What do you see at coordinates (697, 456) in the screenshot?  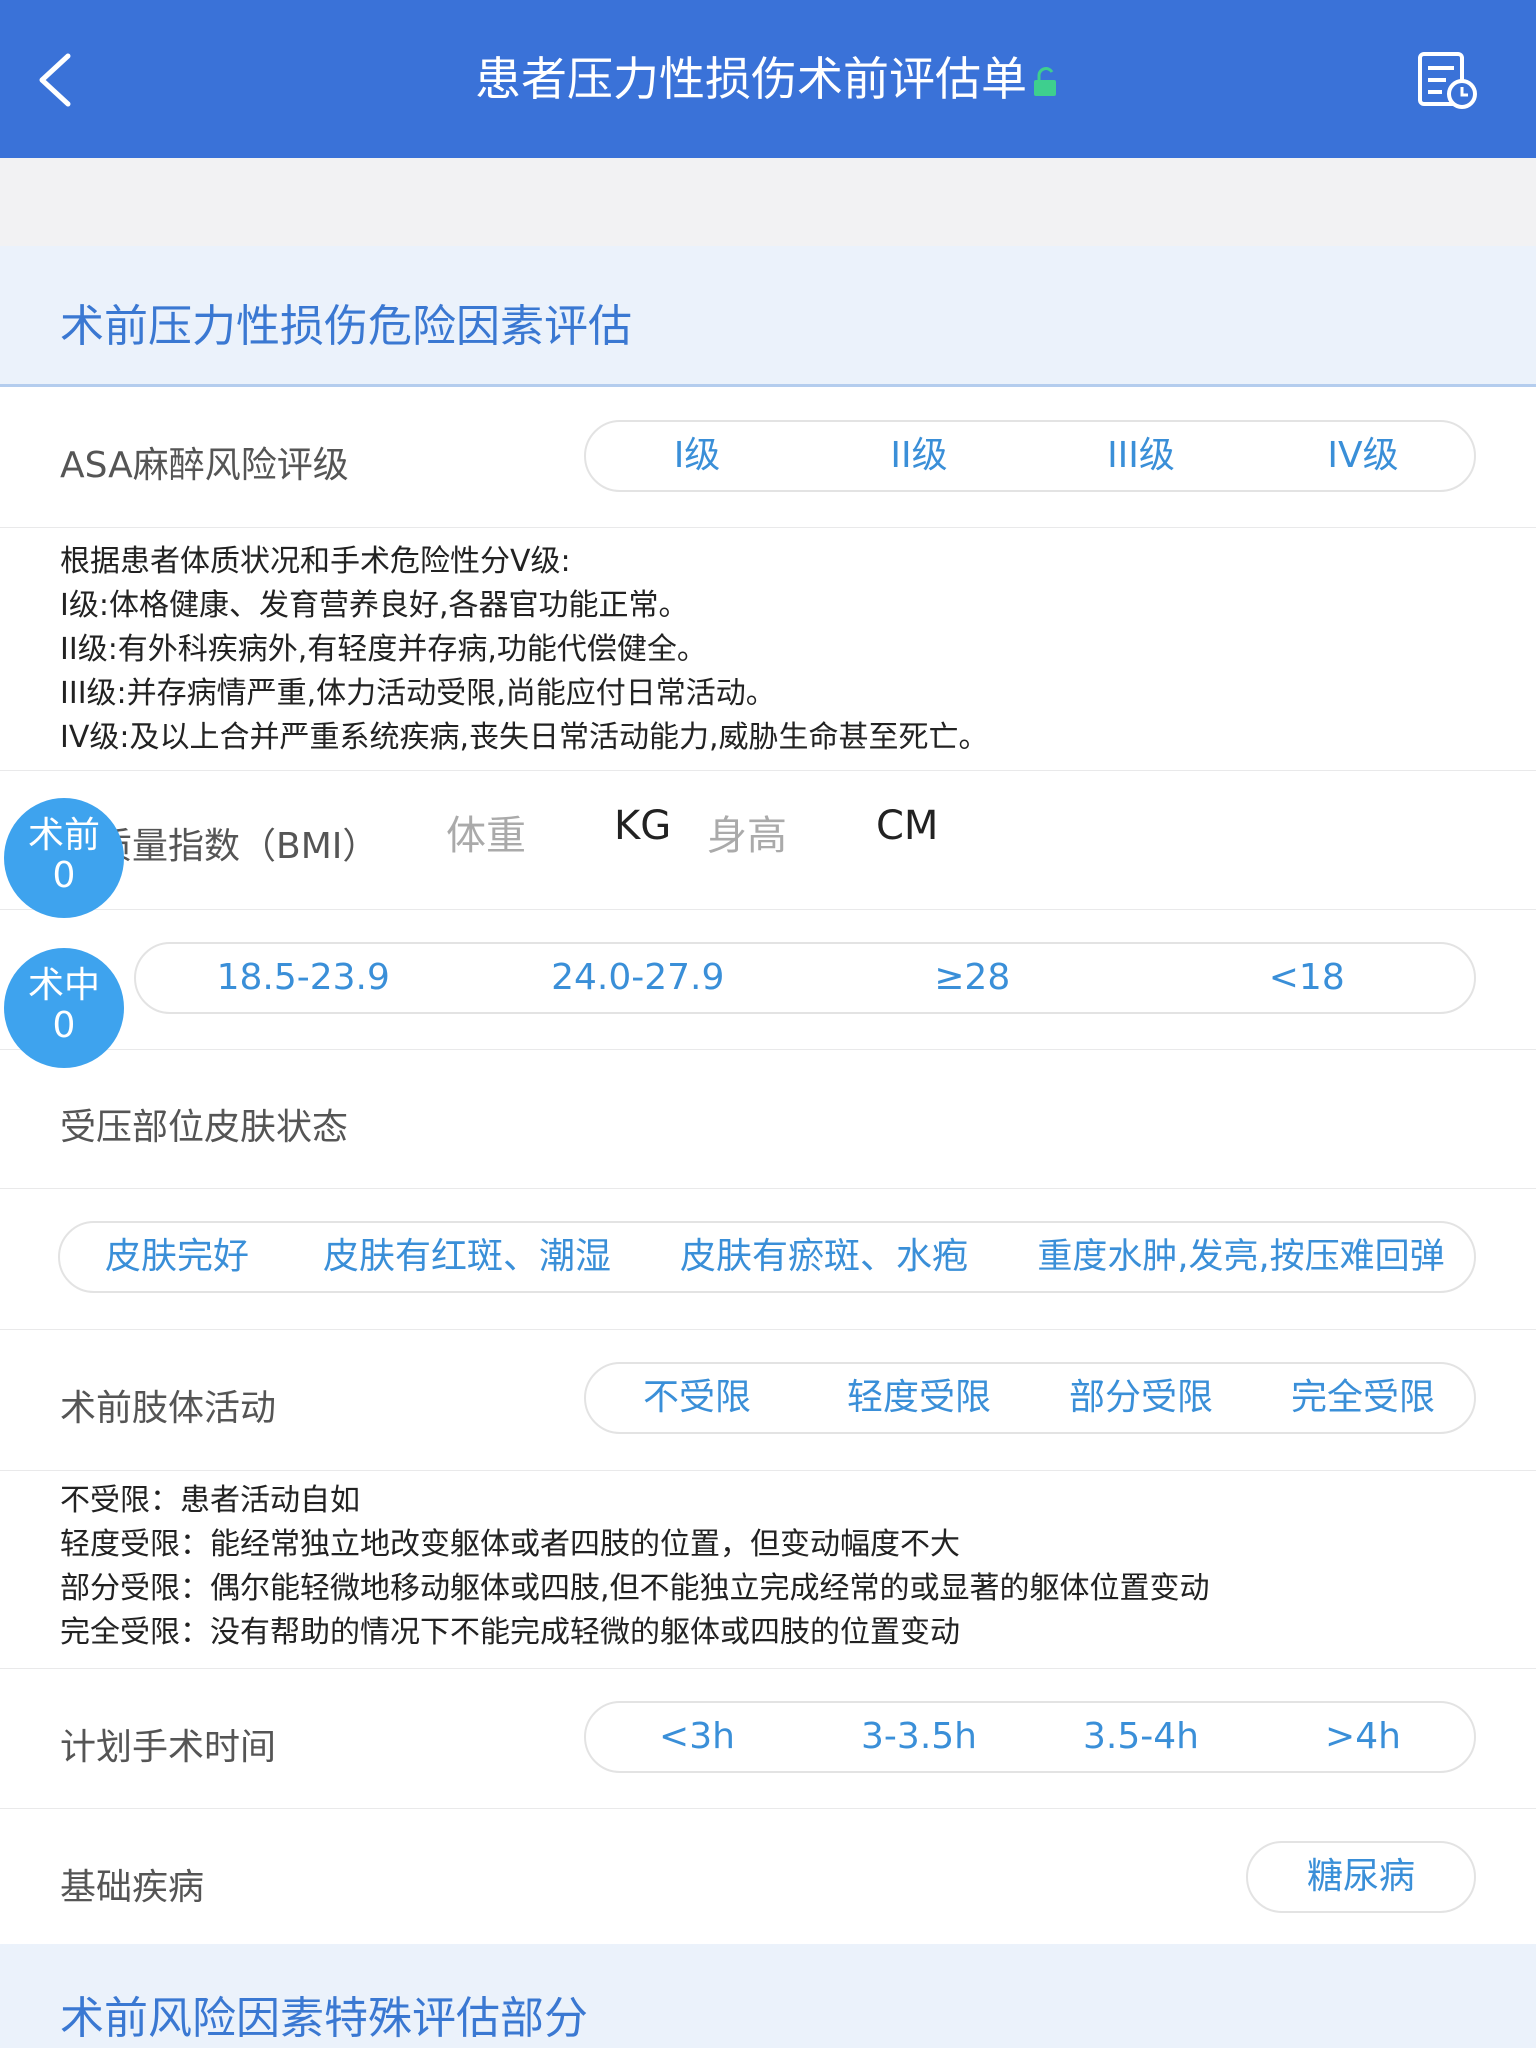 I see `asa-option-1: I级` at bounding box center [697, 456].